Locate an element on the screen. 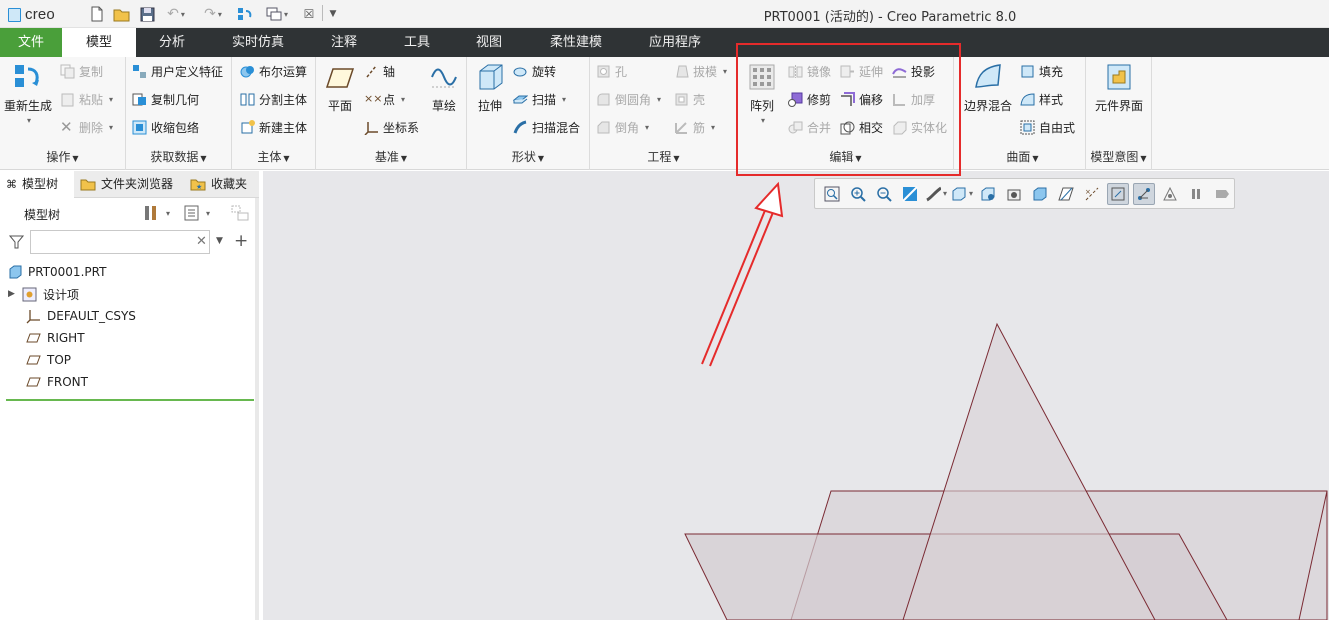 This screenshot has height=620, width=1329. regenerate-icon is located at coordinates (245, 14).